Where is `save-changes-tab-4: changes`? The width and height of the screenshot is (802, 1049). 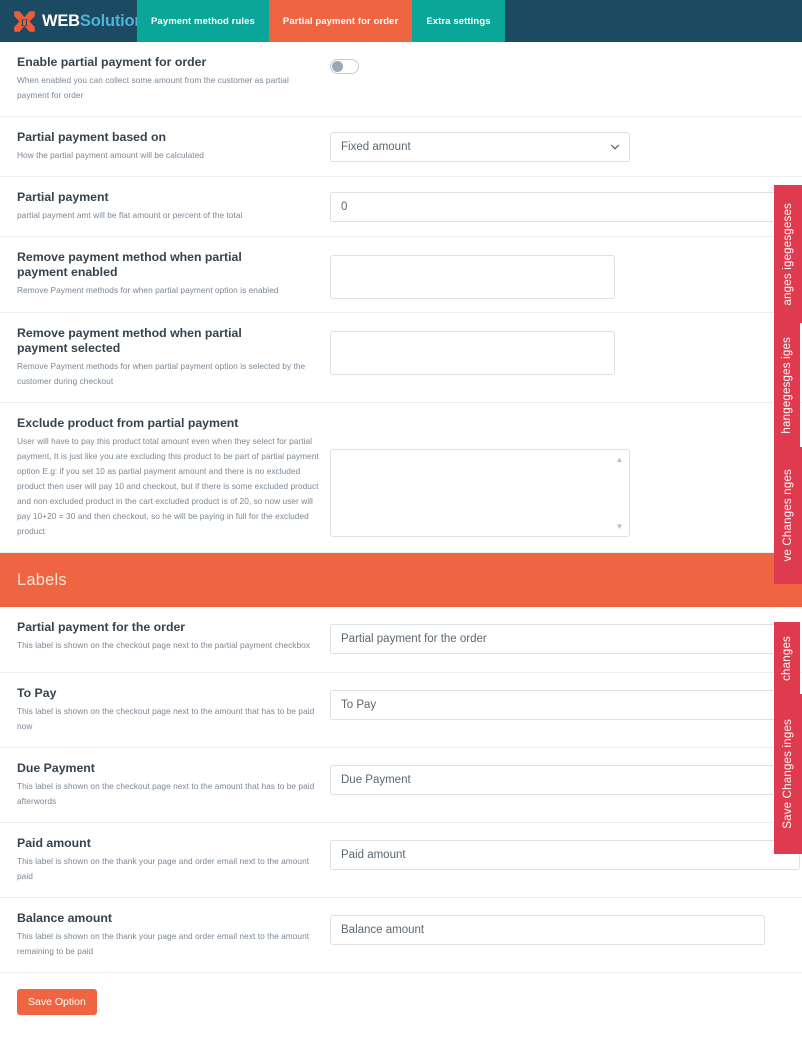 save-changes-tab-4: changes is located at coordinates (787, 658).